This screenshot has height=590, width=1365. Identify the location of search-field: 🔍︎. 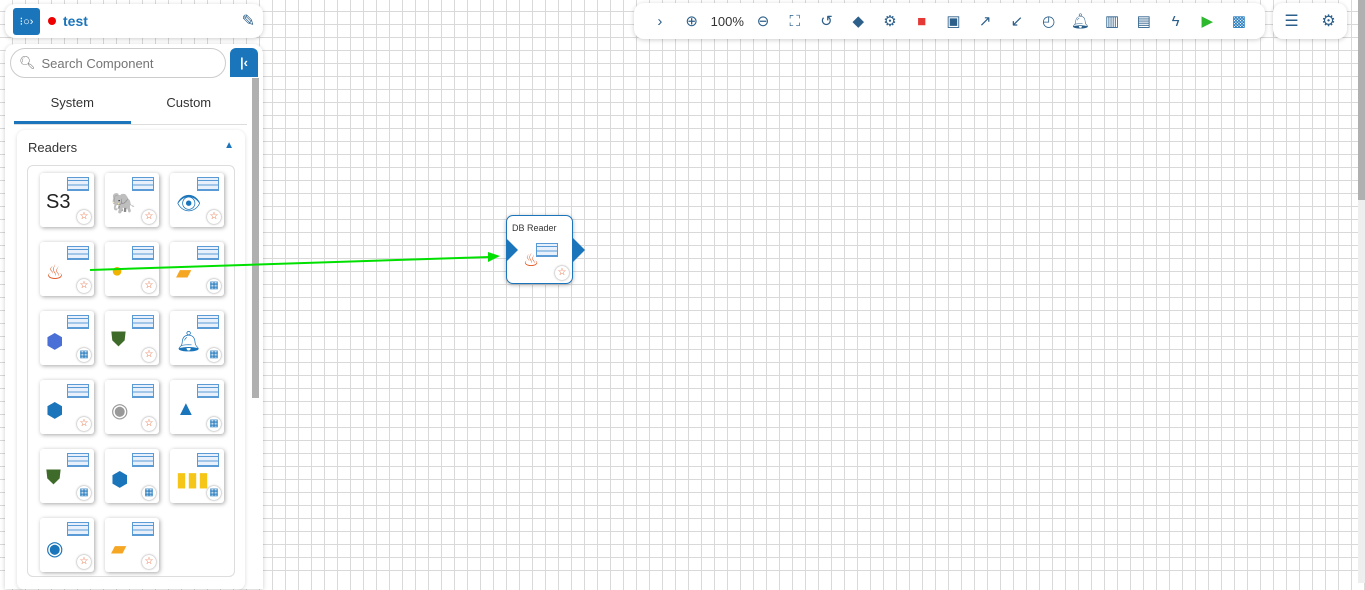
(118, 63).